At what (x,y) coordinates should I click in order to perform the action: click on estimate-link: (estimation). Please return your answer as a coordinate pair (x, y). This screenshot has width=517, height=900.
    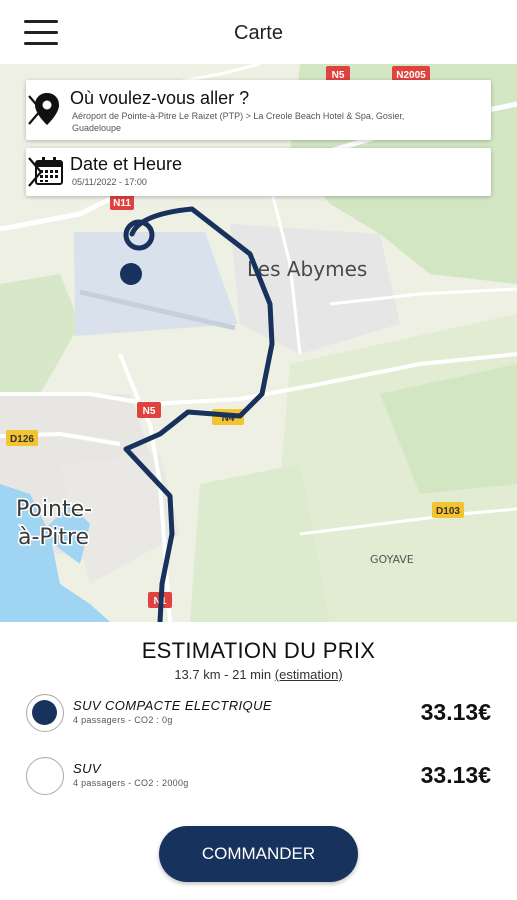
    Looking at the image, I should click on (309, 674).